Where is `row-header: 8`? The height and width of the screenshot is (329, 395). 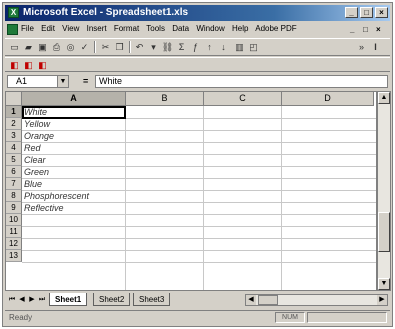
row-header: 8 is located at coordinates (14, 196).